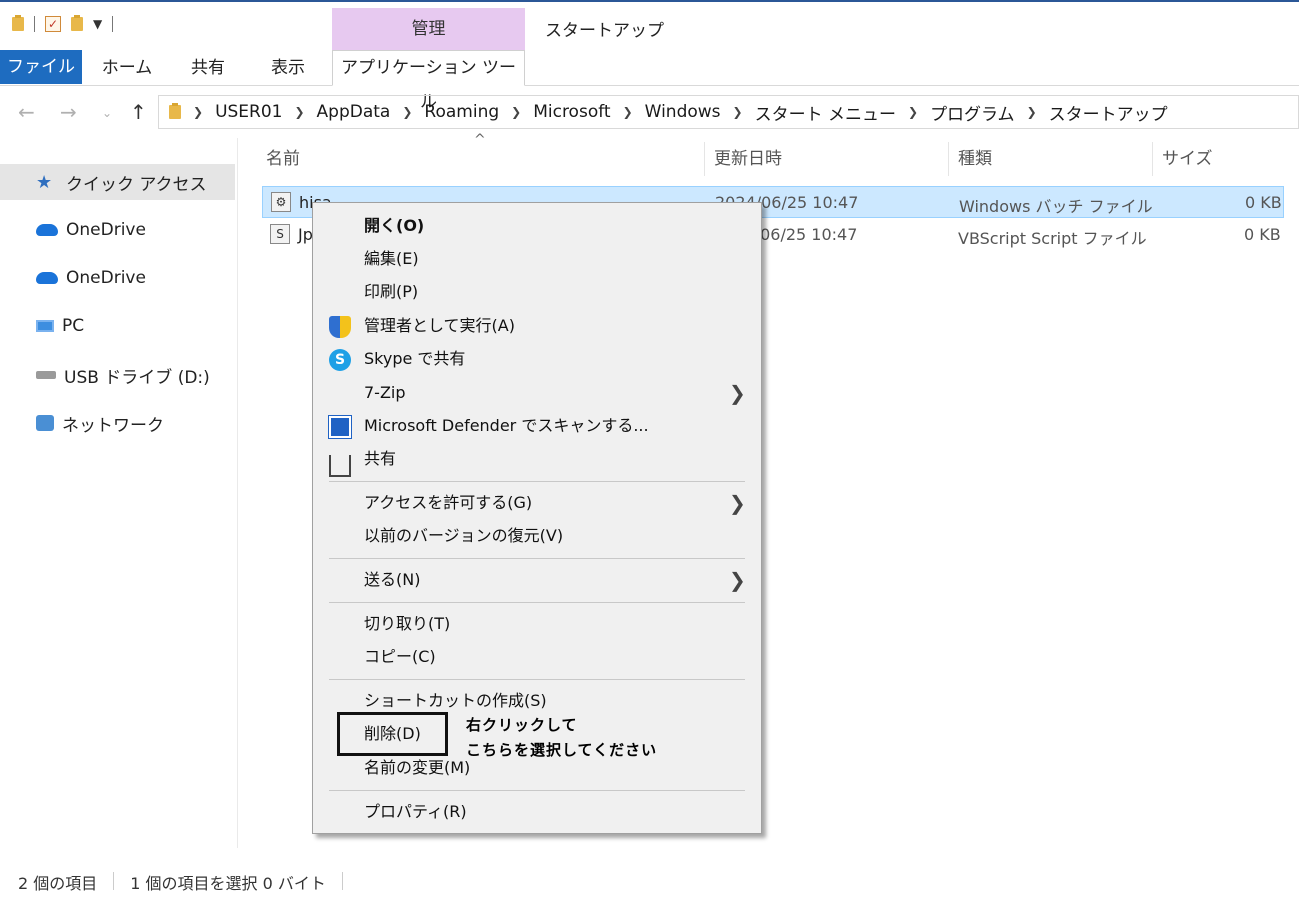 The image size is (1299, 900). Describe the element at coordinates (380, 458) in the screenshot. I see `menu-item-label: 共有` at that location.